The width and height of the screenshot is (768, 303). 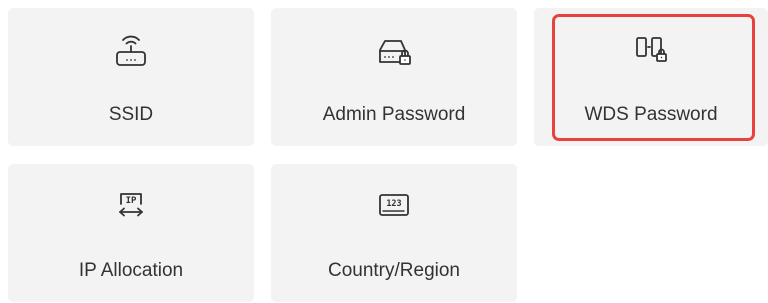 What do you see at coordinates (131, 201) in the screenshot?
I see `ip-icon-text: IP` at bounding box center [131, 201].